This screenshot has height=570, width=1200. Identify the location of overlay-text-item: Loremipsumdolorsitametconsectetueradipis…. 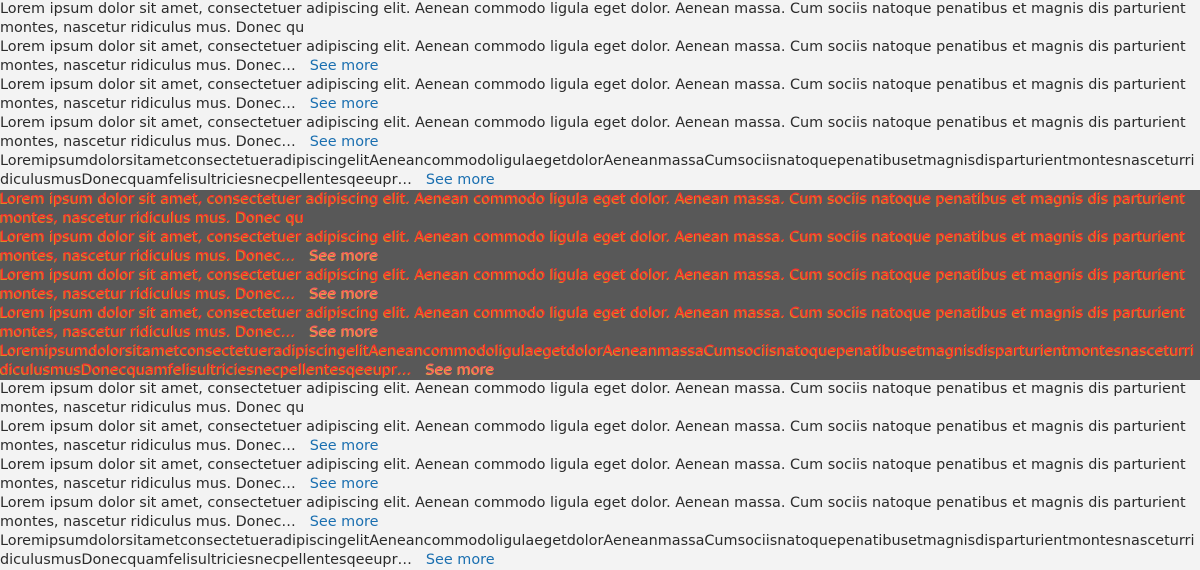
(600, 361).